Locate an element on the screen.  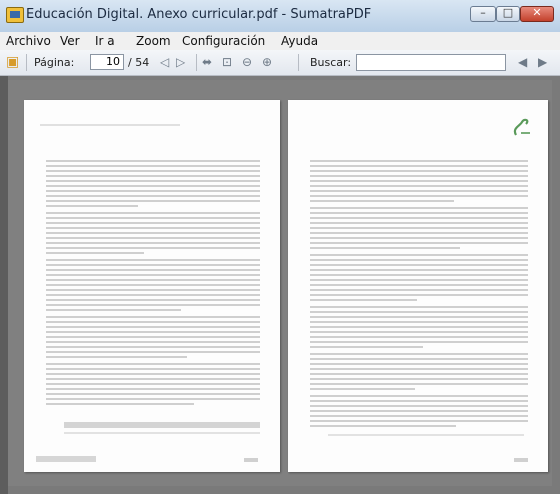
page-number-input: 10 is located at coordinates (107, 62).